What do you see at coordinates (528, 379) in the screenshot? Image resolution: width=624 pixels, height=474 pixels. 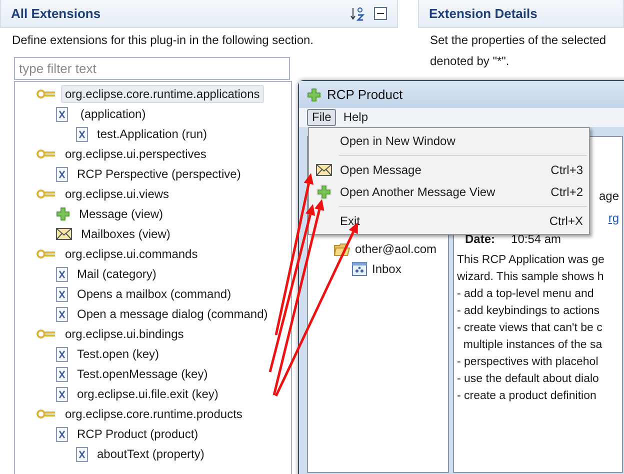 I see `message-text: - use the default about dialo` at bounding box center [528, 379].